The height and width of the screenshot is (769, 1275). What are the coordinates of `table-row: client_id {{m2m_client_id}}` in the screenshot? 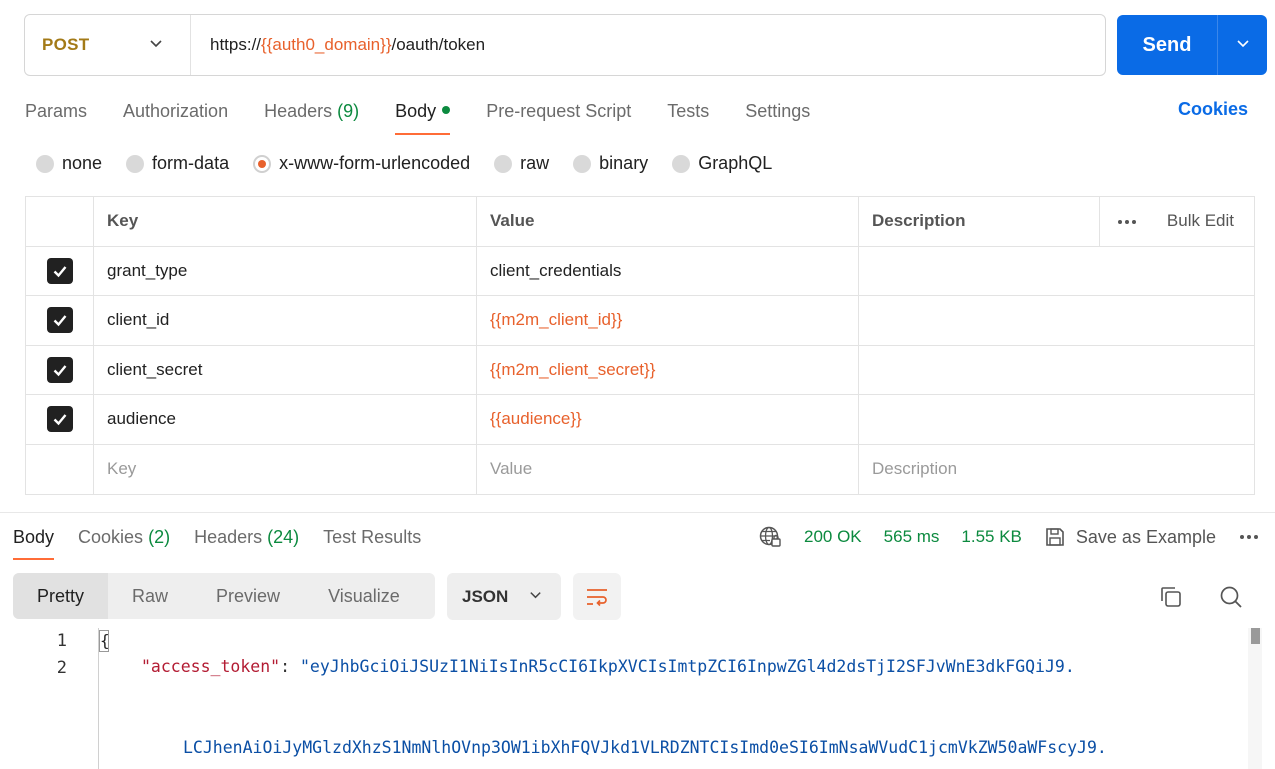 It's located at (640, 321).